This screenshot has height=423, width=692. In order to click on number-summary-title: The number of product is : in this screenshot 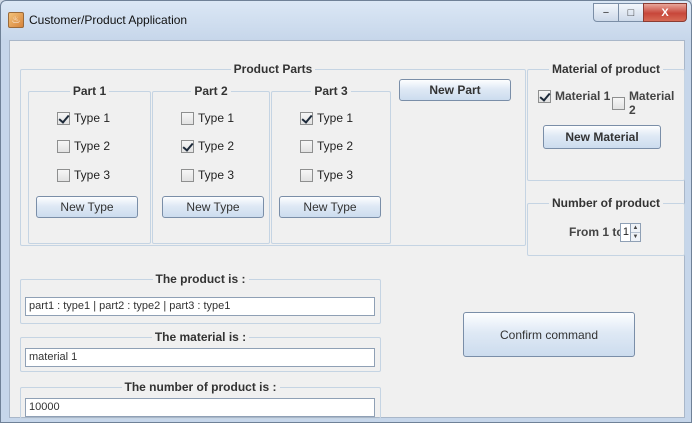, I will do `click(200, 387)`.